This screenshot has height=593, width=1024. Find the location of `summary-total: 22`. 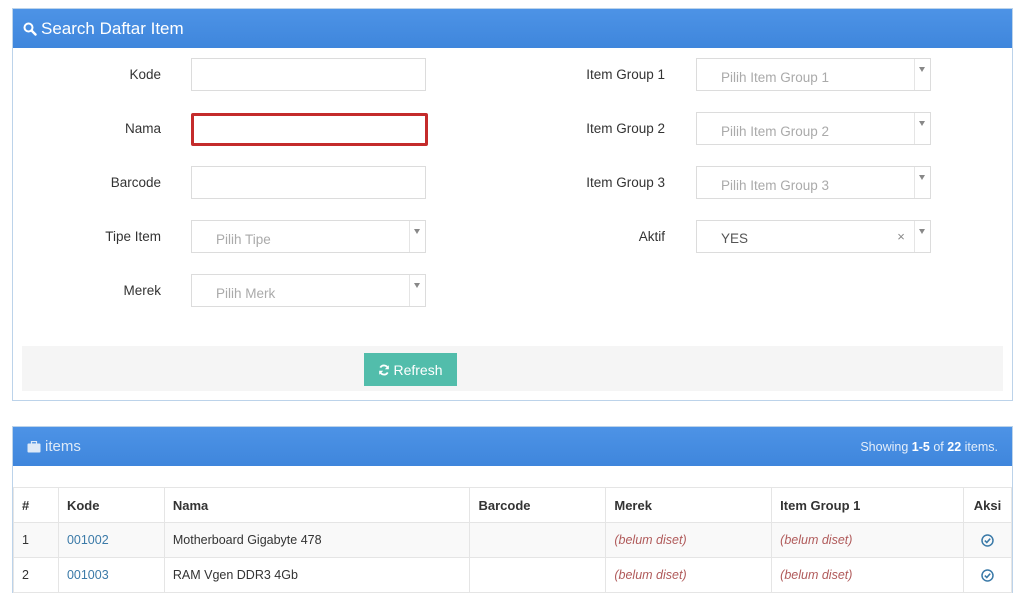

summary-total: 22 is located at coordinates (954, 446).